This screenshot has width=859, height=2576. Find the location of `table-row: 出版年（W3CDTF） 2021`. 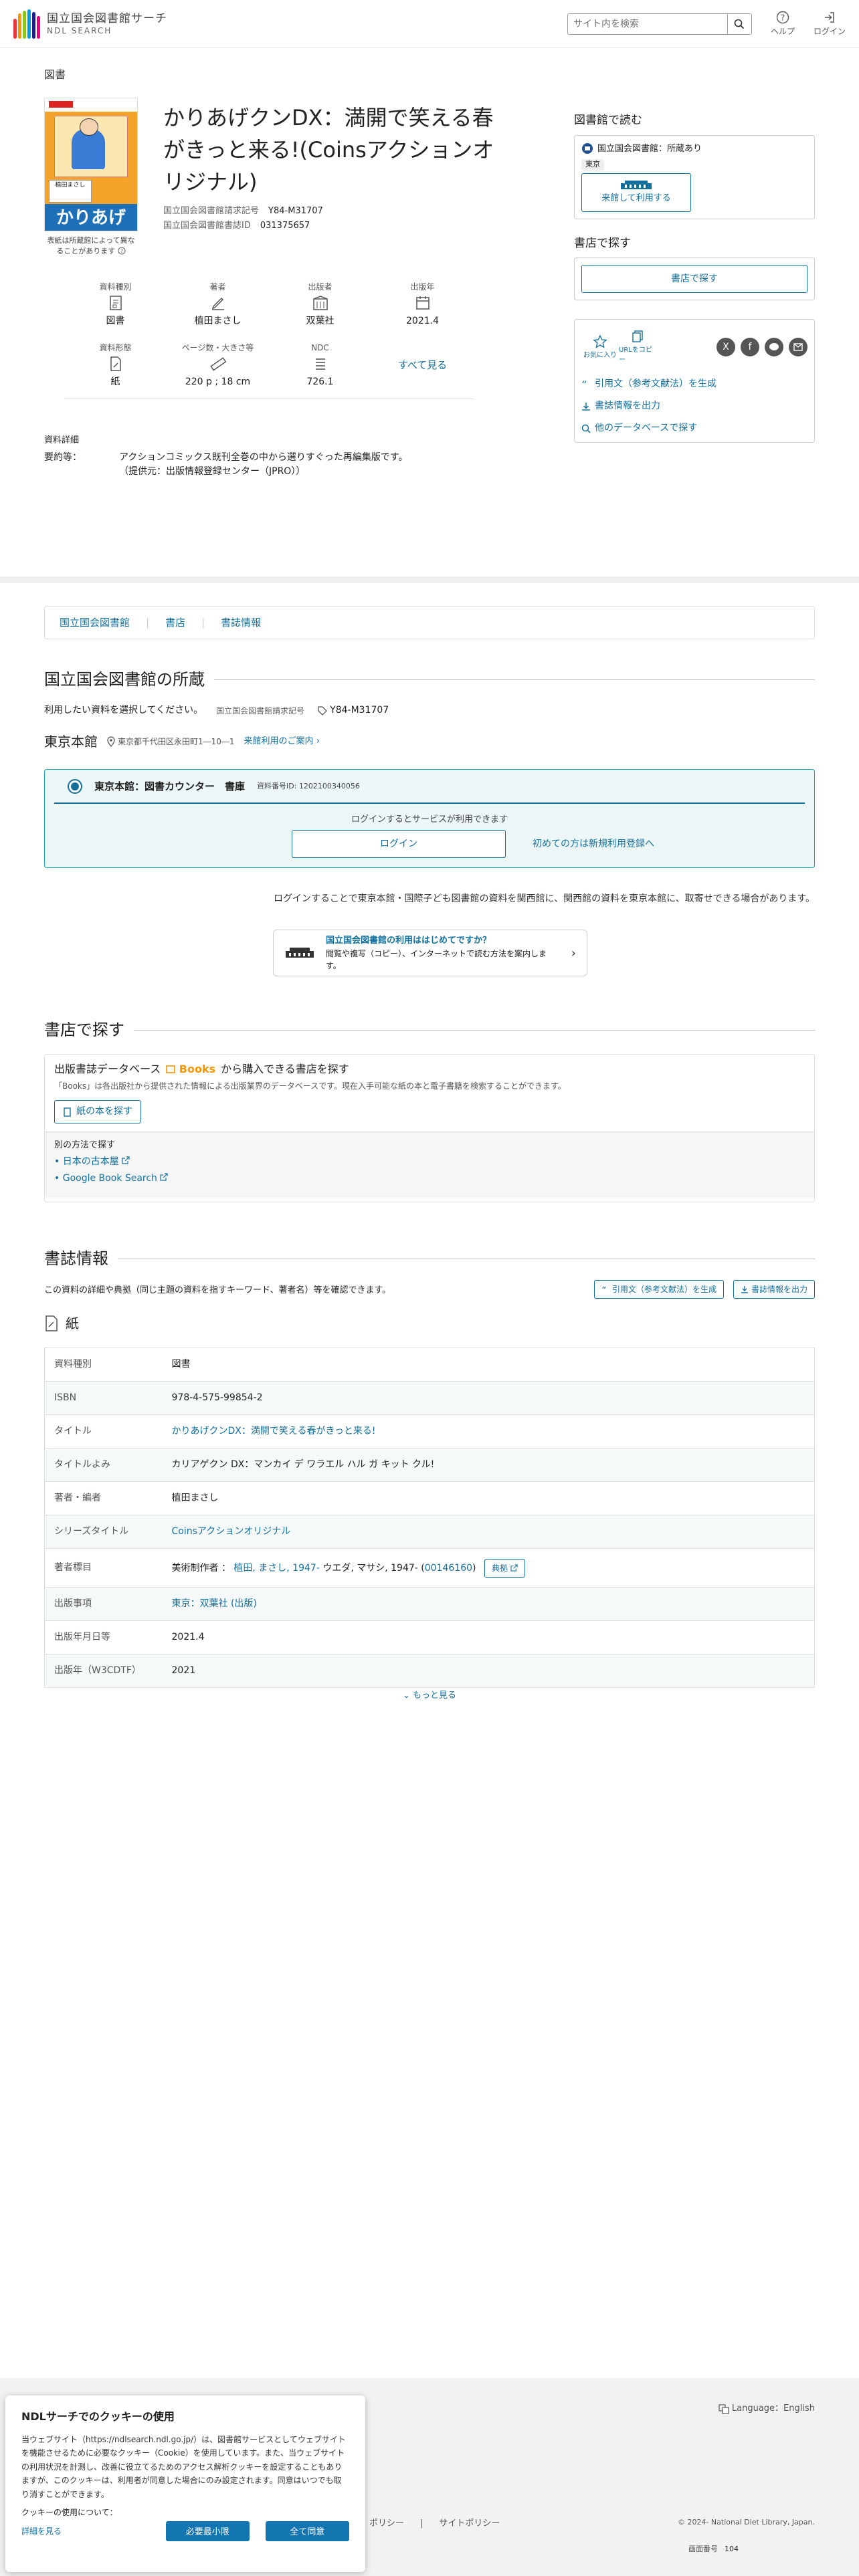

table-row: 出版年（W3CDTF） 2021 is located at coordinates (429, 1671).